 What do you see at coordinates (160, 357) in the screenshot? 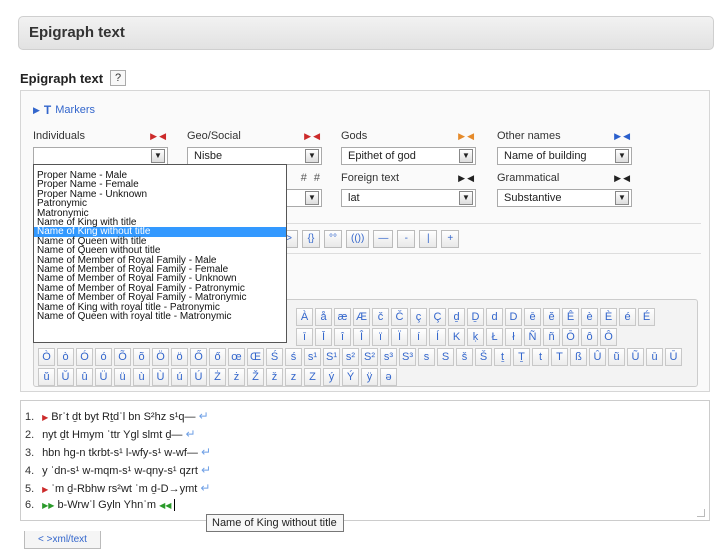
I see `character-button: Ö` at bounding box center [160, 357].